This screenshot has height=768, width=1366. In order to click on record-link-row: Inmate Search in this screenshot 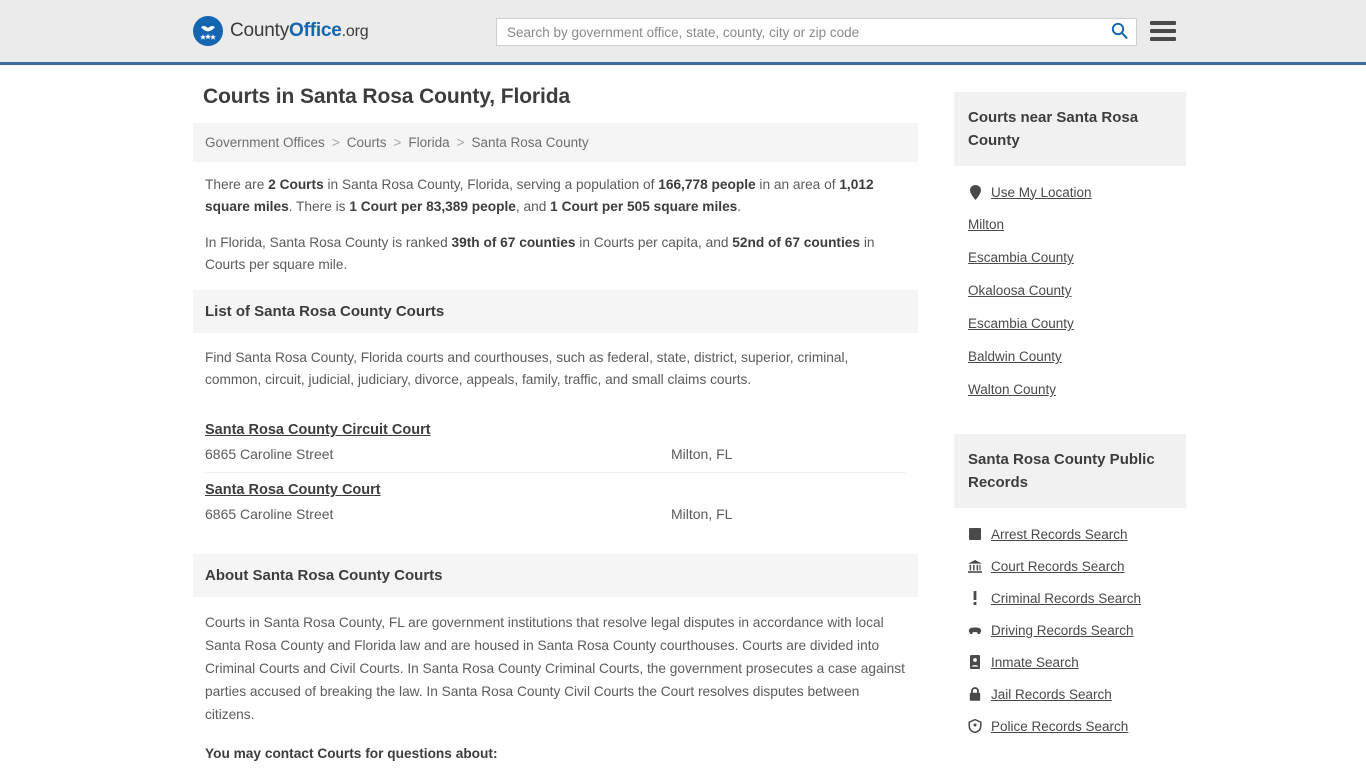, I will do `click(1070, 662)`.